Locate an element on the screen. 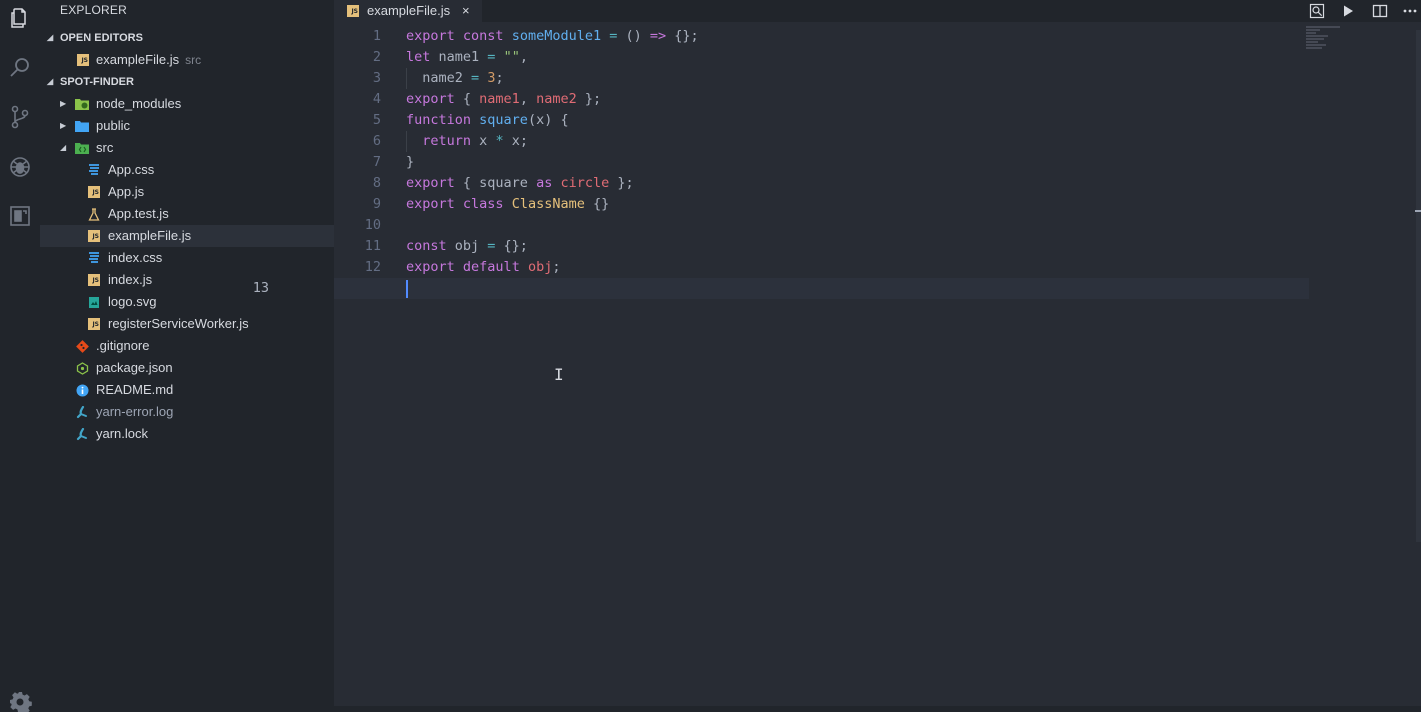  tree-file-registerserviceworker-js: JS registerServiceWorker.js is located at coordinates (187, 324).